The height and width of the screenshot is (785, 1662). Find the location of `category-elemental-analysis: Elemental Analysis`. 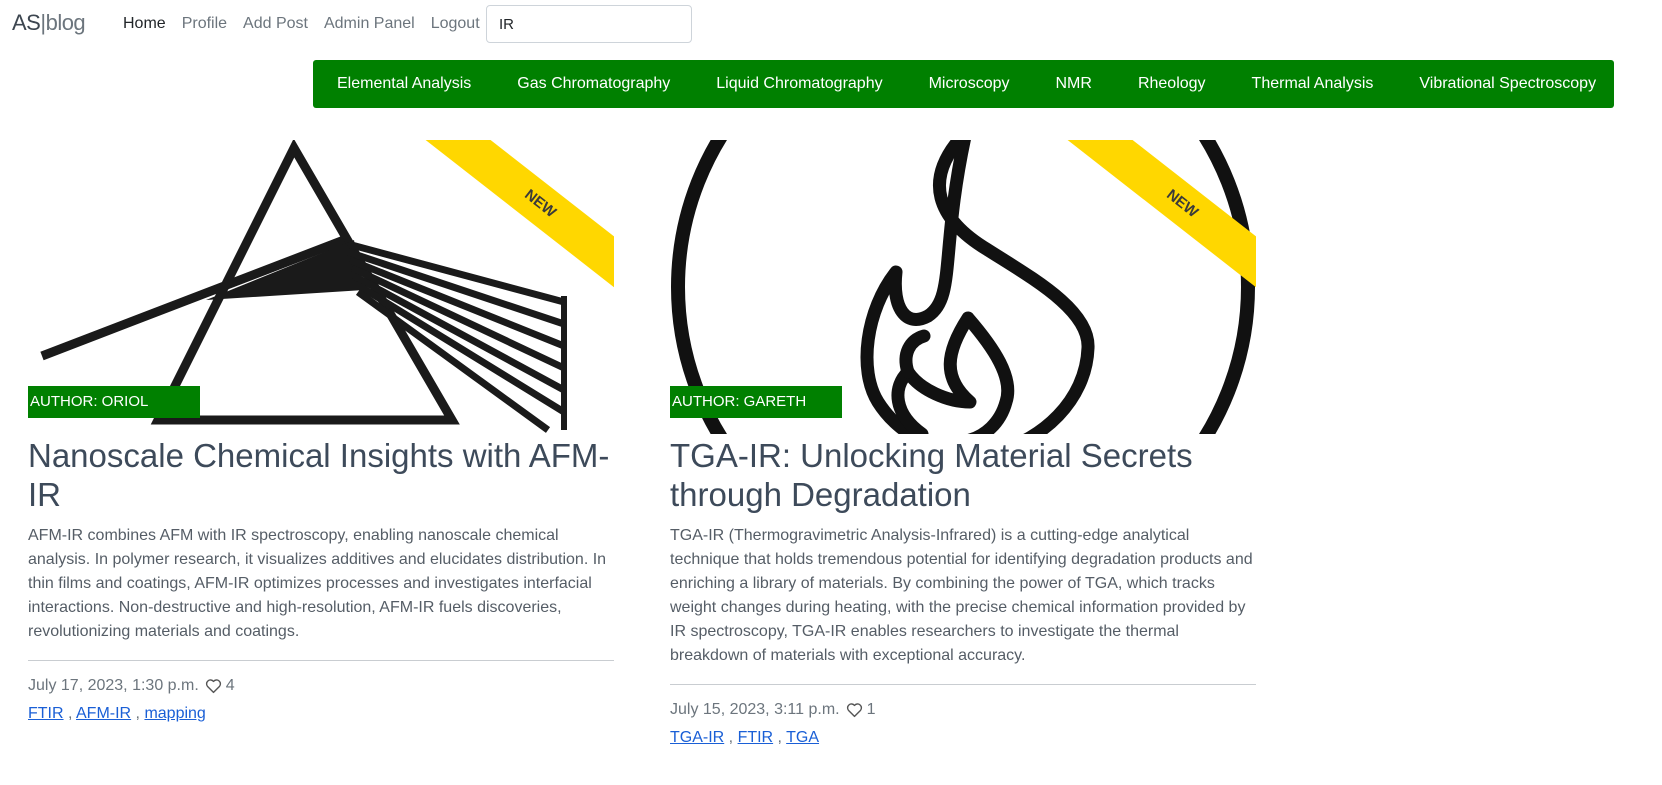

category-elemental-analysis: Elemental Analysis is located at coordinates (404, 84).